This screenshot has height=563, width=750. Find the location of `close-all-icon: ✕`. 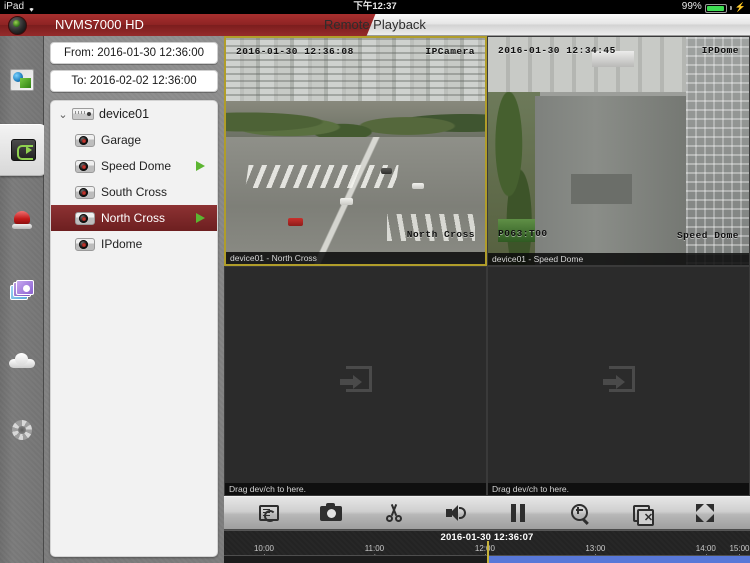

close-all-icon: ✕ is located at coordinates (644, 515).